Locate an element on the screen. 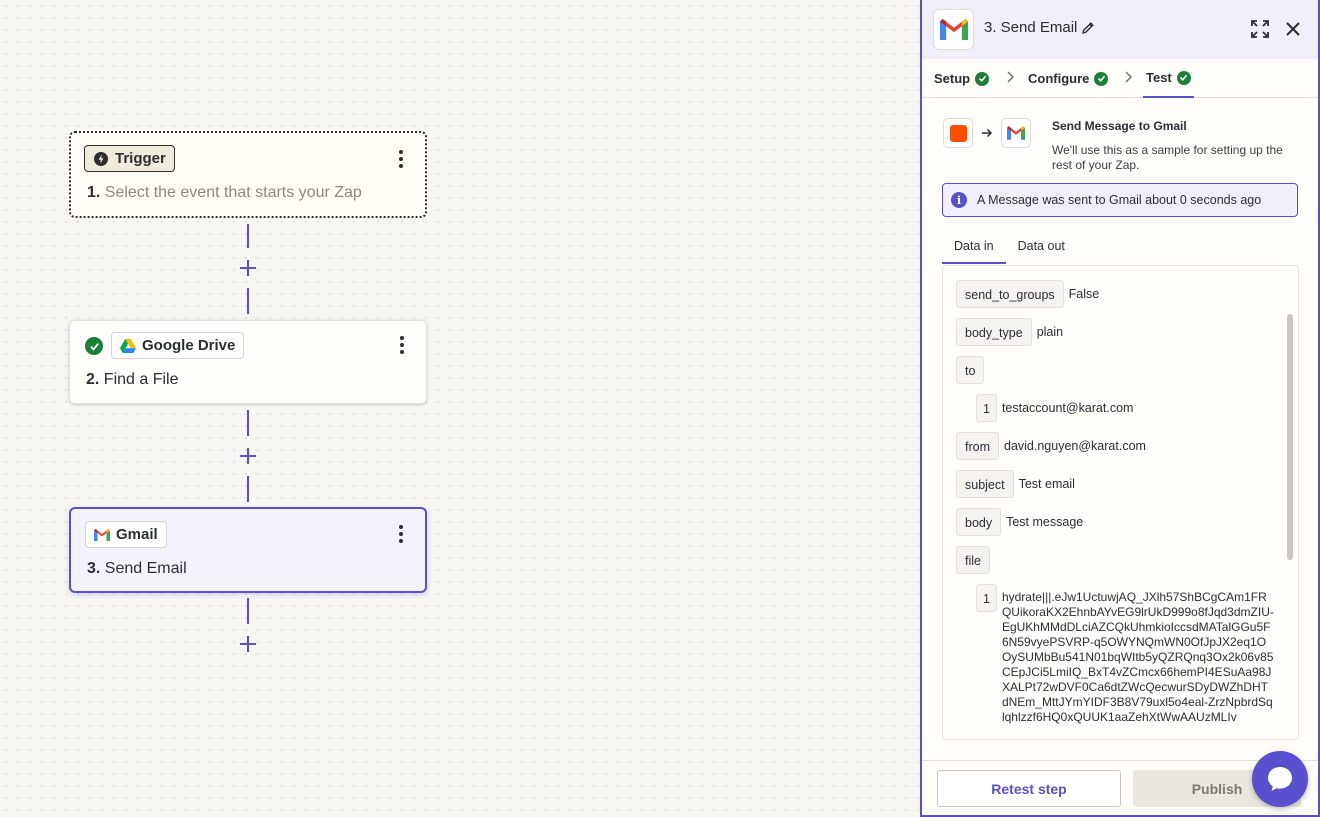  trigger-step-title: 1. Select the event that starts your Zap is located at coordinates (224, 193).